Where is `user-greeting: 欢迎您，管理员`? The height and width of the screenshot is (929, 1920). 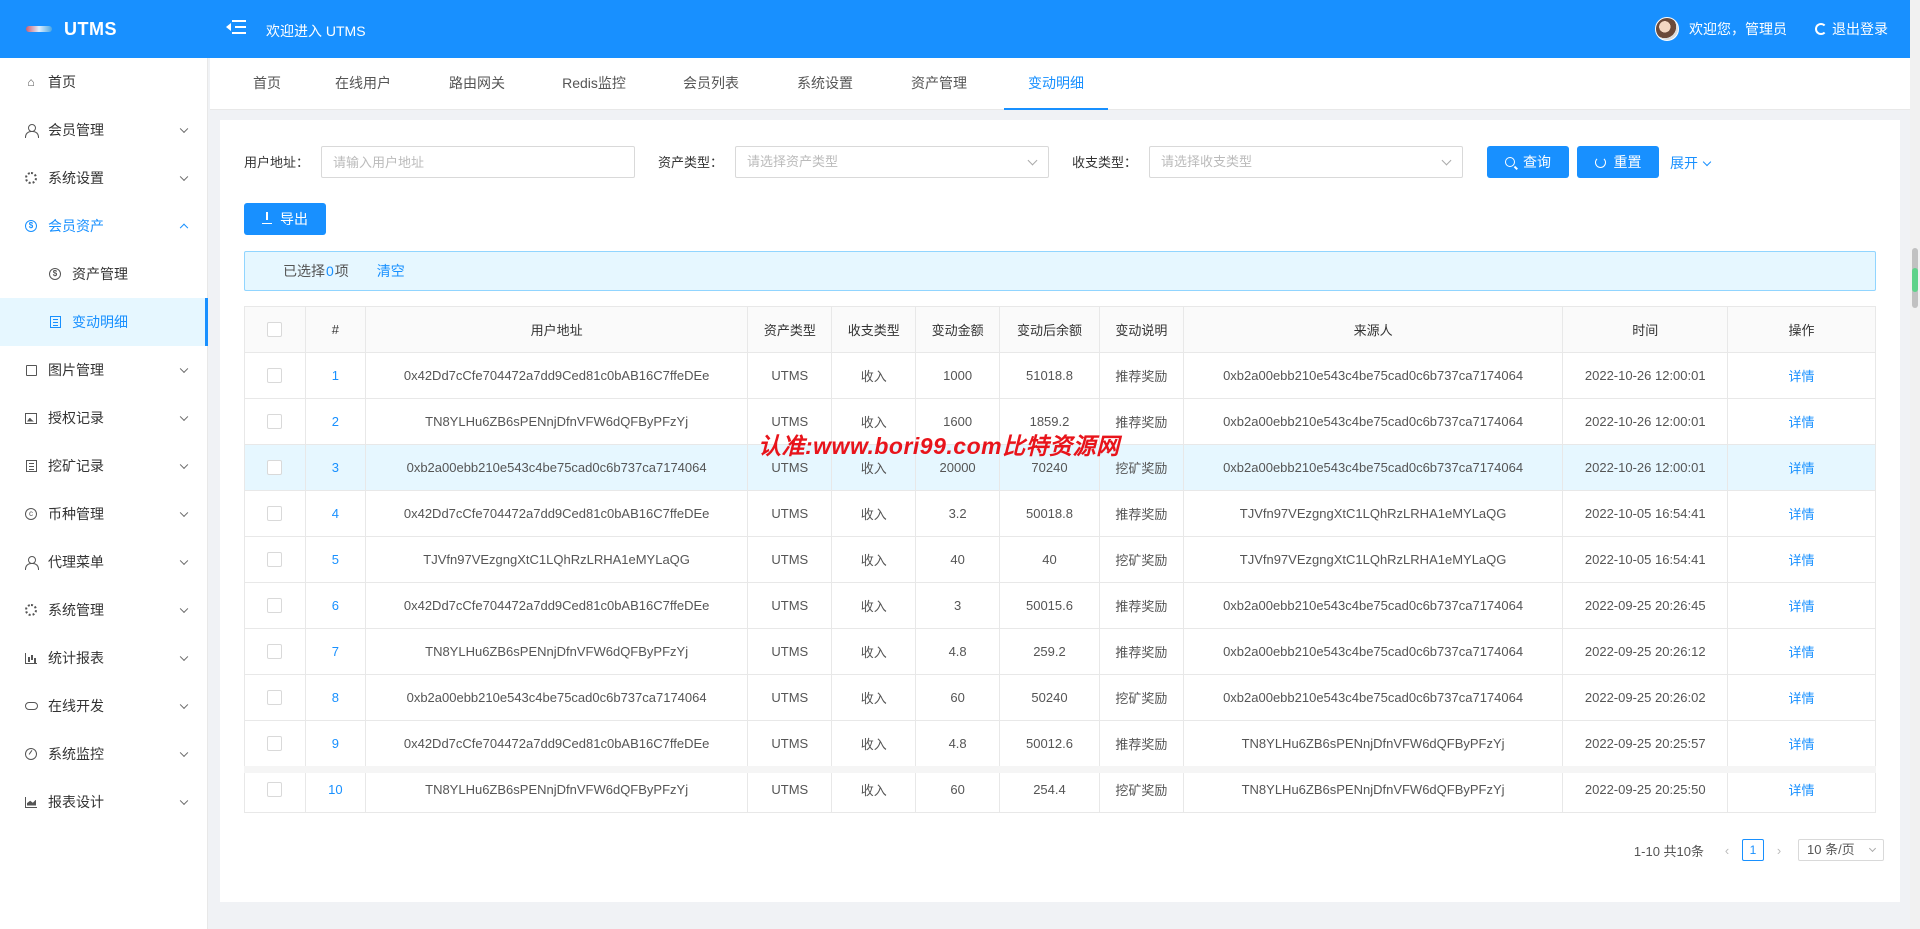 user-greeting: 欢迎您，管理员 is located at coordinates (1738, 29).